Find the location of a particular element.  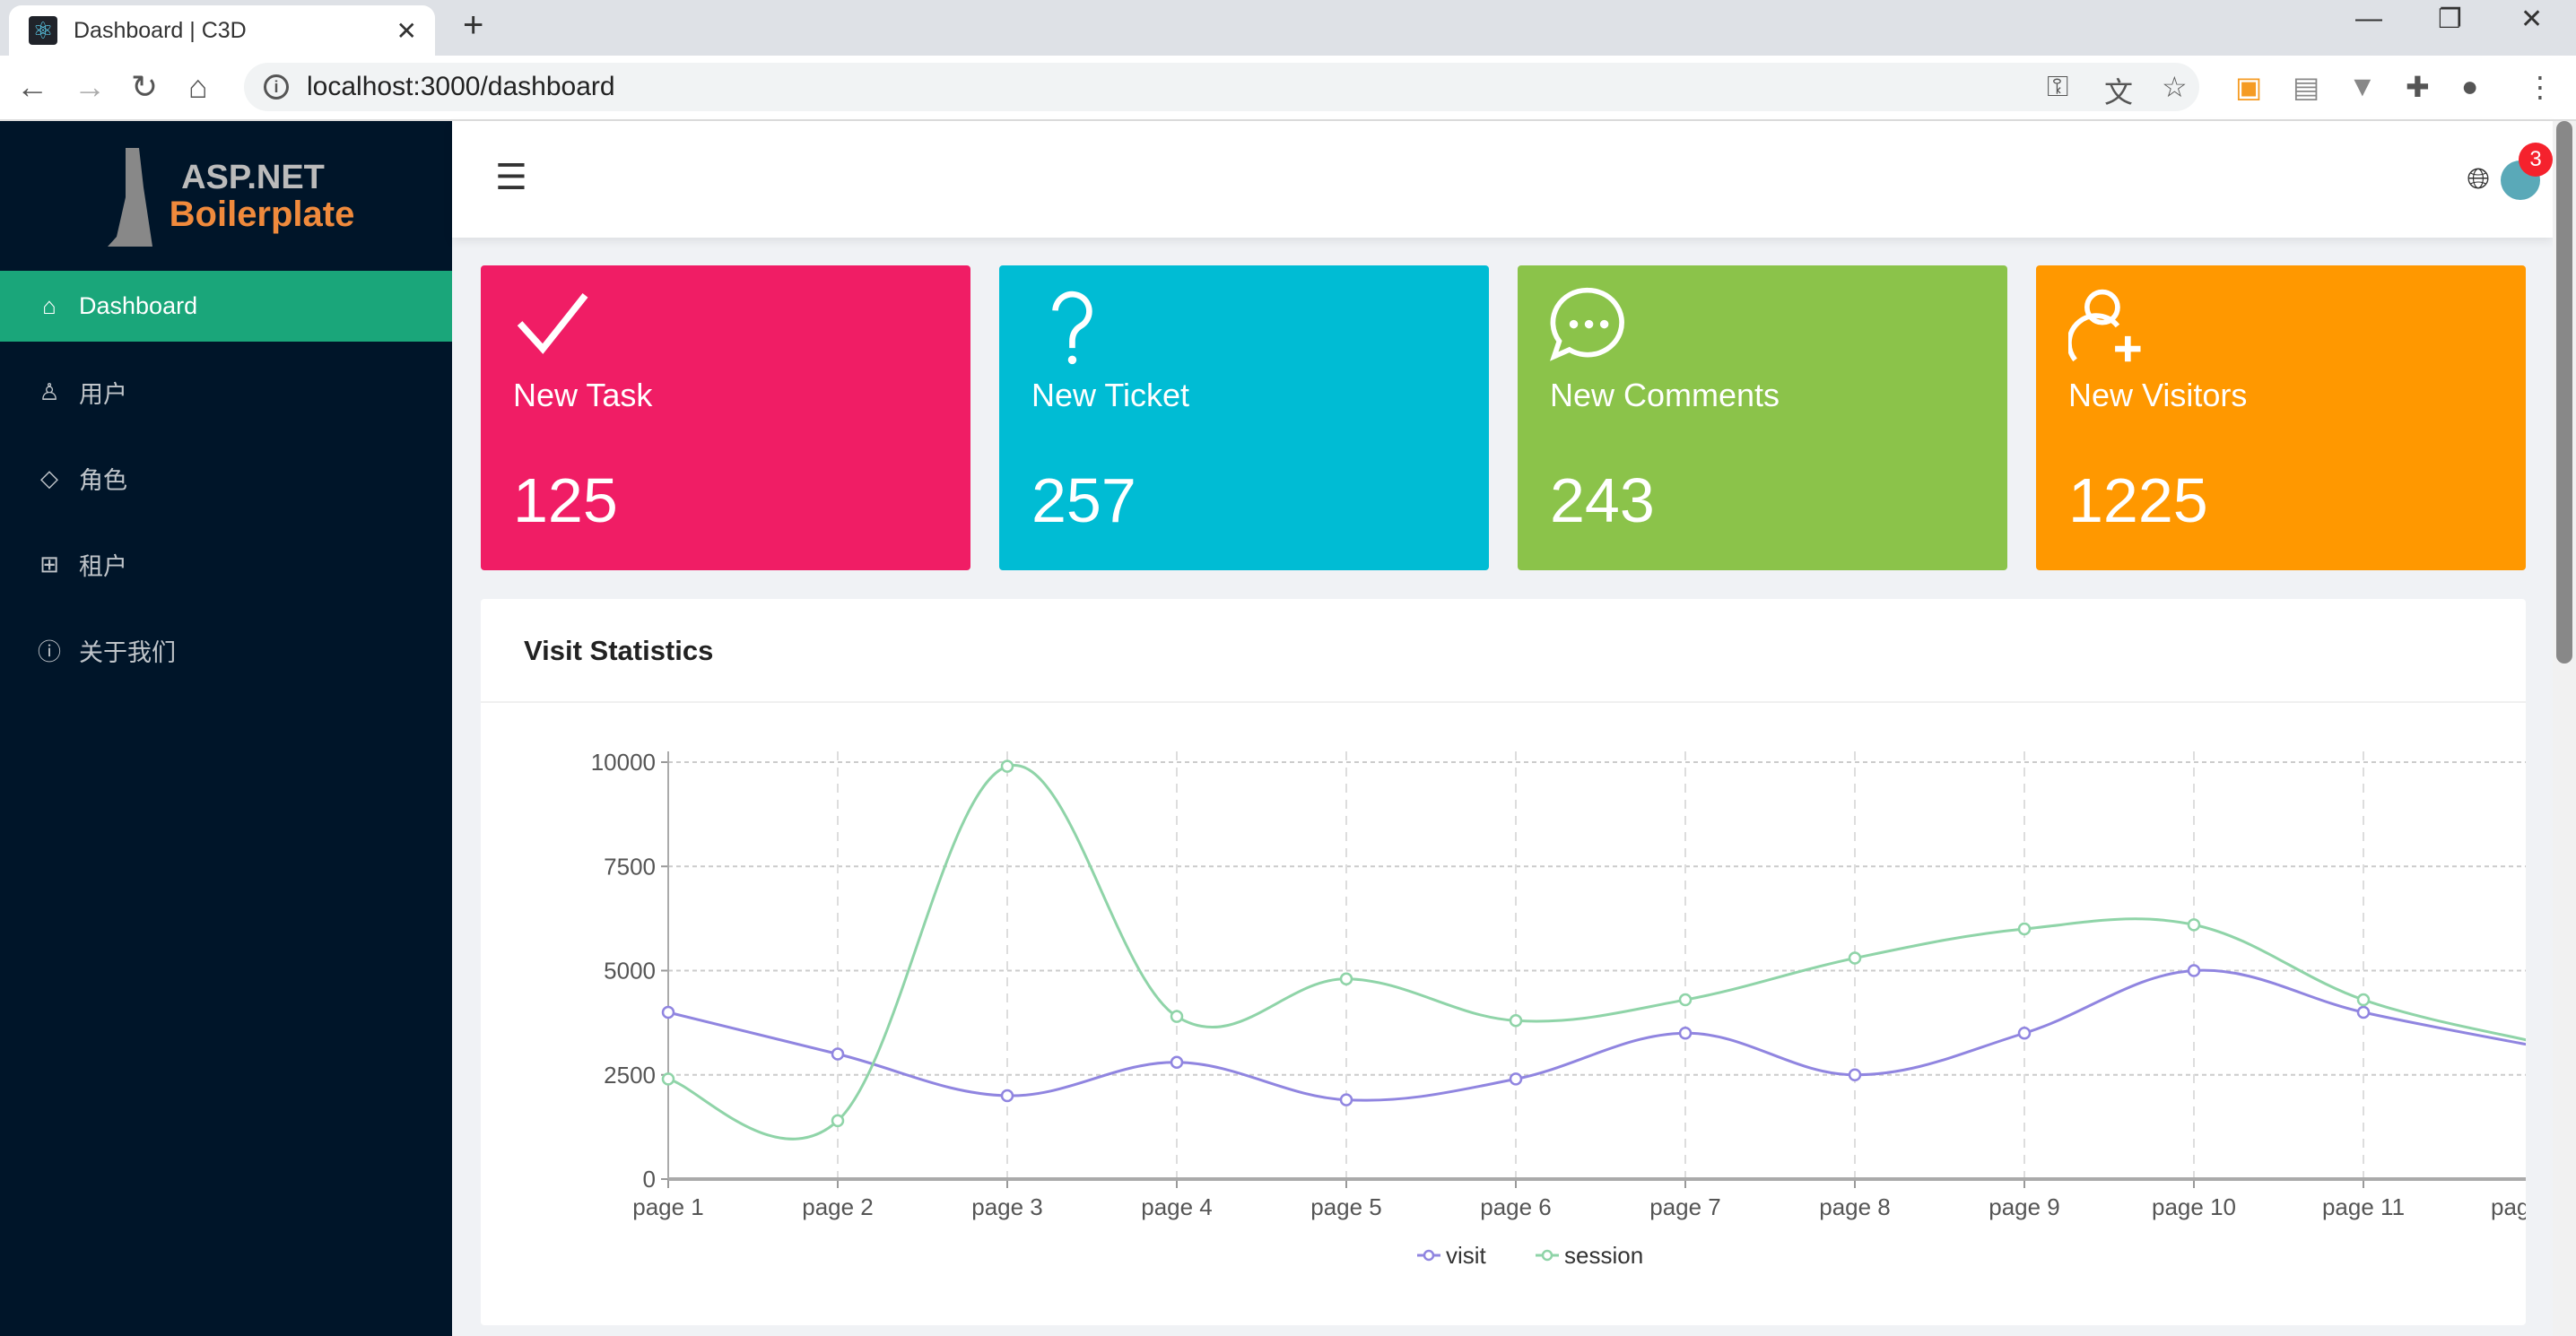

logo-text-2: Boilerplate is located at coordinates (262, 214).